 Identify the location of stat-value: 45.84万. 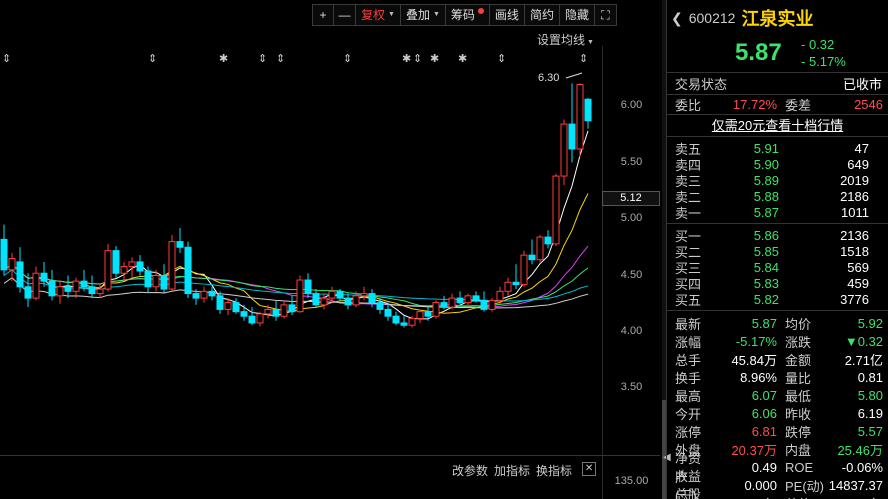
(754, 360).